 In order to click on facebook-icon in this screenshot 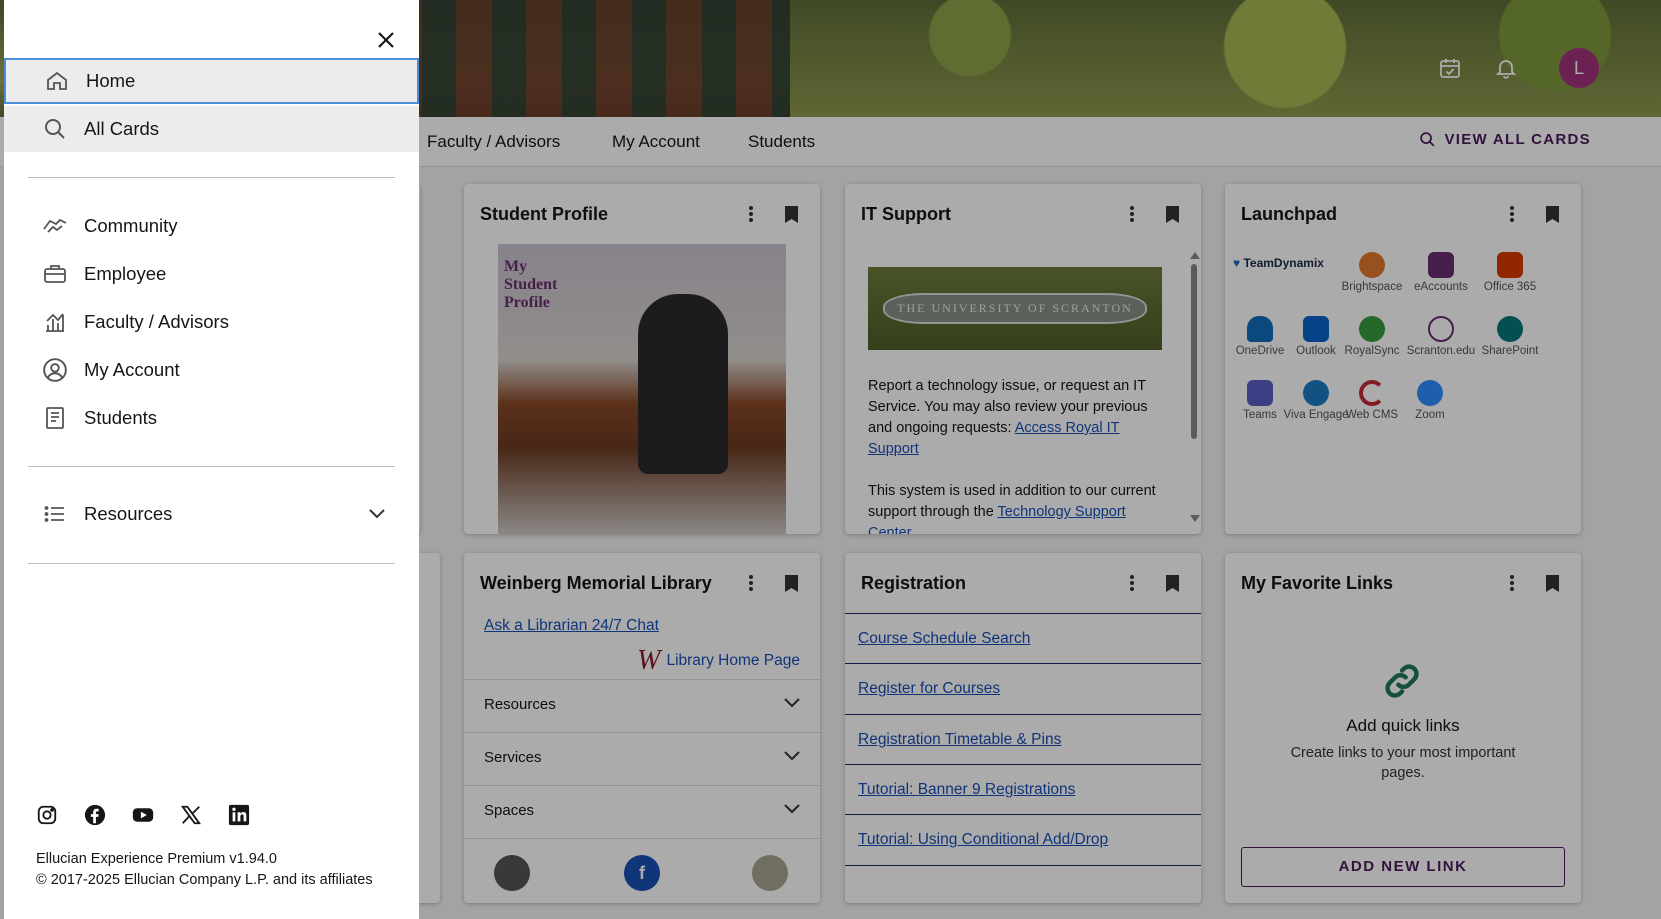, I will do `click(95, 815)`.